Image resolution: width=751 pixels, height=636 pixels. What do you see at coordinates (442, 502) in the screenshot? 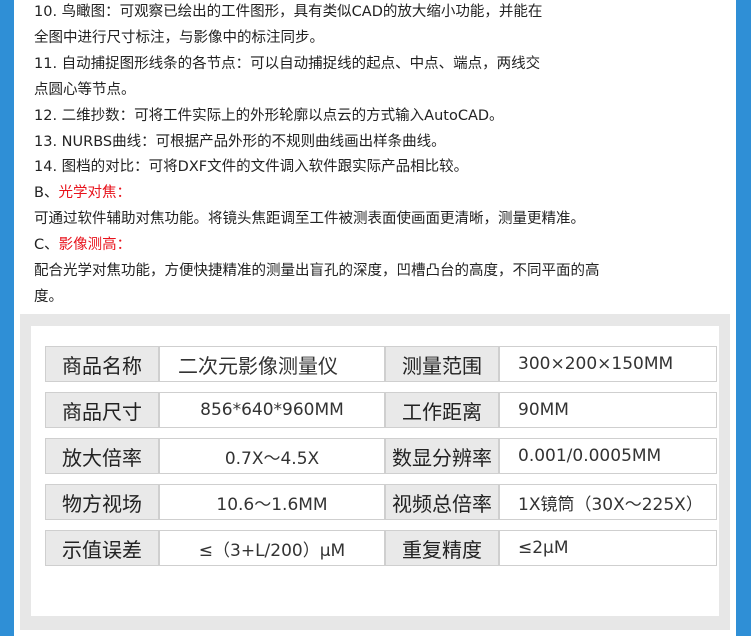
I see `spec-label: 视频总倍率` at bounding box center [442, 502].